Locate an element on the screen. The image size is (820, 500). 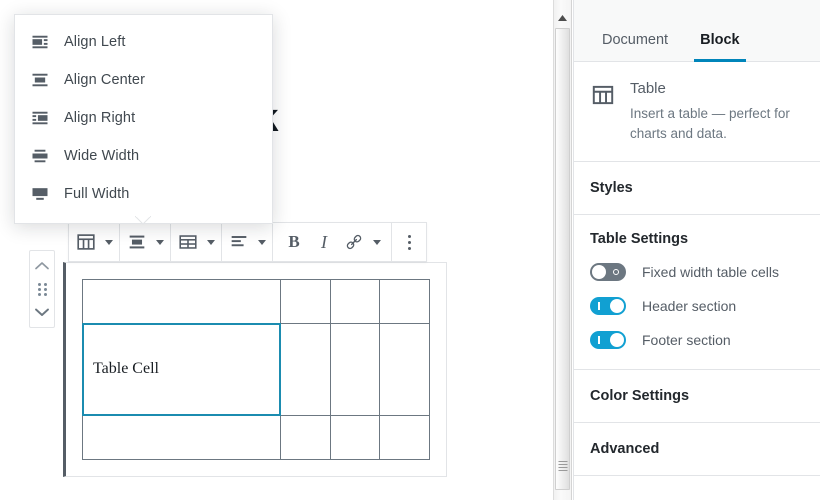
menu-item-full-width: Full Width is located at coordinates (143, 194).